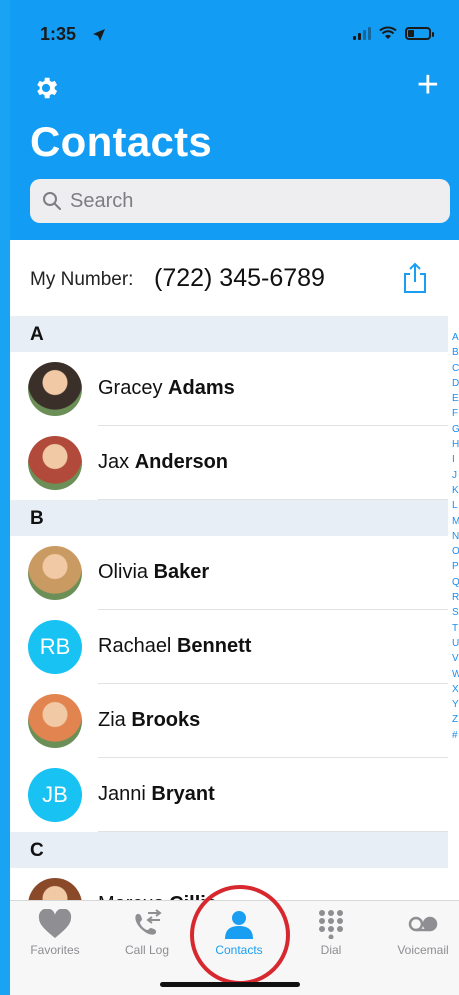 The image size is (459, 995). I want to click on tab-call-log: Call Log, so click(147, 933).